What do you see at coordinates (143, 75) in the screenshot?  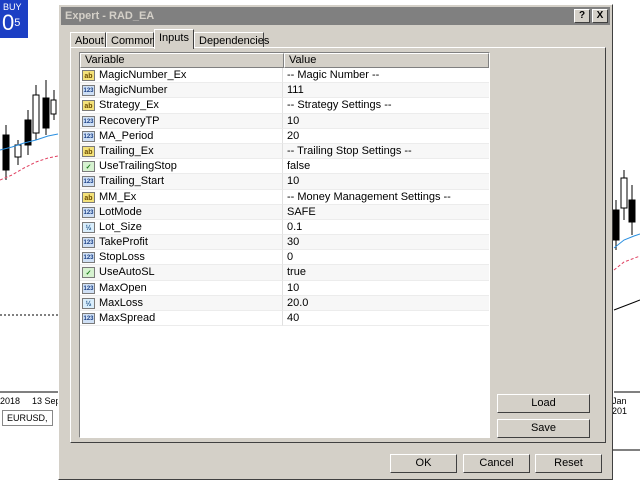 I see `variable-name: MagicNumber_Ex` at bounding box center [143, 75].